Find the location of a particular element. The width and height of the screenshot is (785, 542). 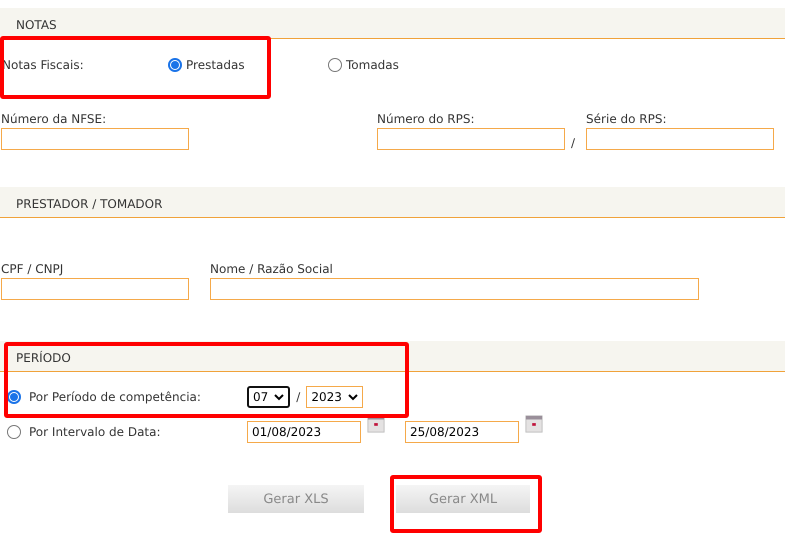

field-label: Nome / Razão Social is located at coordinates (272, 269).